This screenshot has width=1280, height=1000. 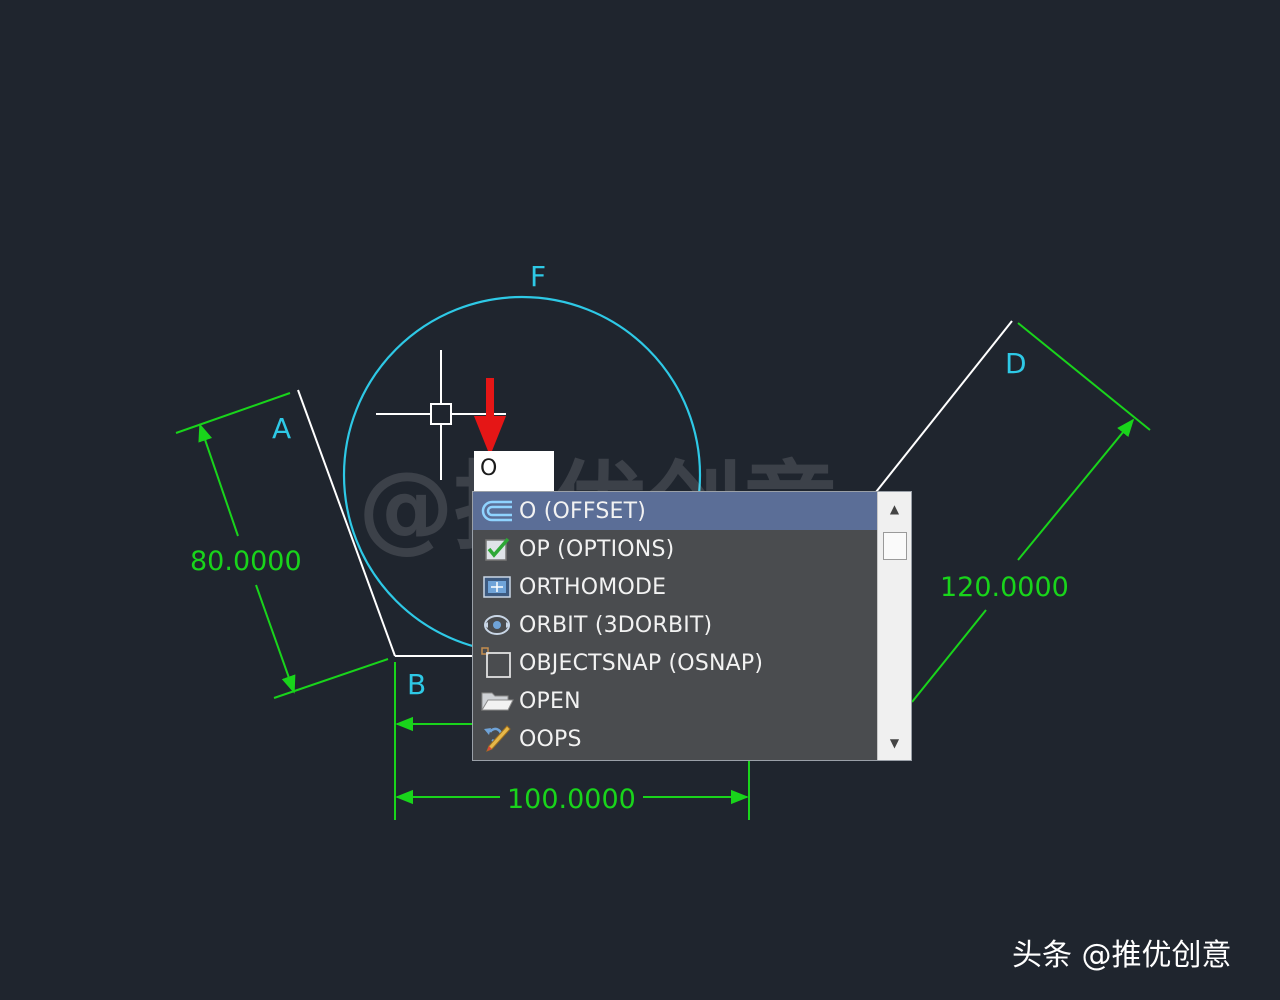 What do you see at coordinates (894, 509) in the screenshot?
I see `scroll-up-icon: ▲` at bounding box center [894, 509].